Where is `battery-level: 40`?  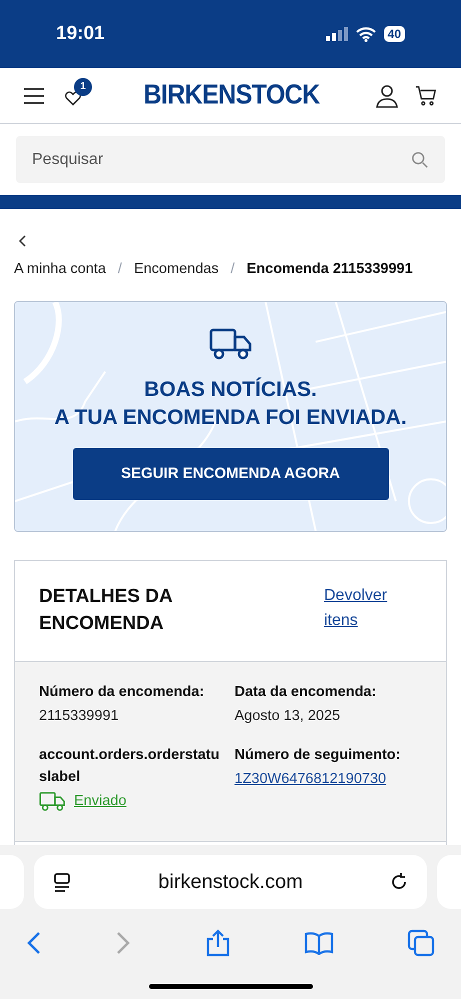 battery-level: 40 is located at coordinates (394, 34).